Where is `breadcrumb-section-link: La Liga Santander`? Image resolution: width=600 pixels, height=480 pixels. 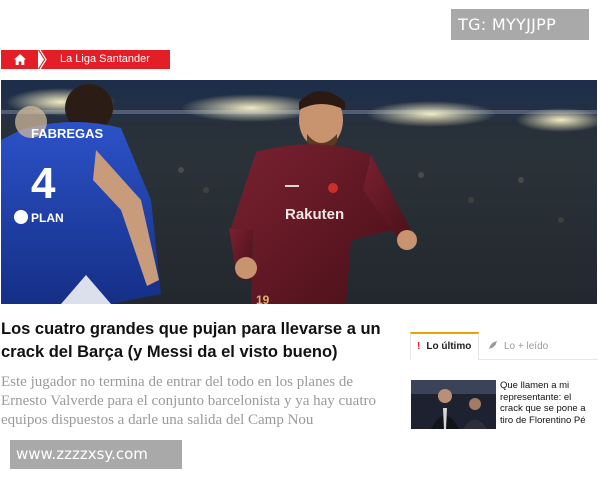 breadcrumb-section-link: La Liga Santander is located at coordinates (111, 59).